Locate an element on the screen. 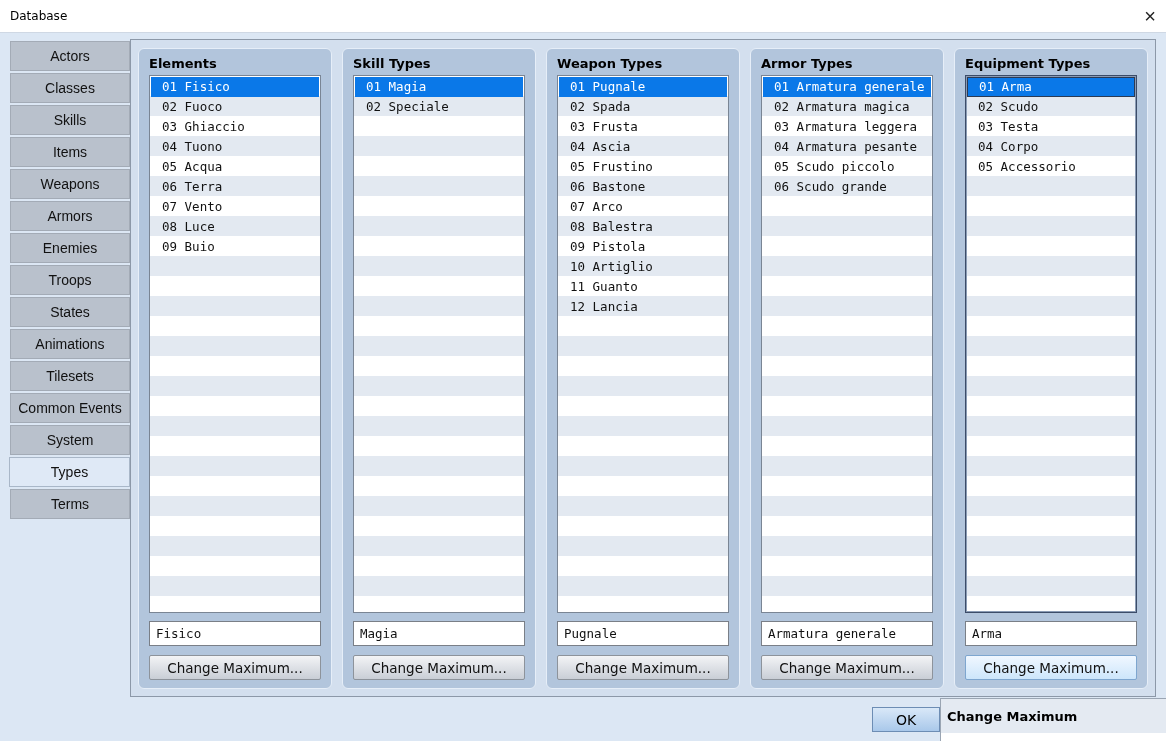  type-list: 01 Arma 02 Scudo 03 Testa 04 Corpo 05 Accessorio is located at coordinates (1051, 344).